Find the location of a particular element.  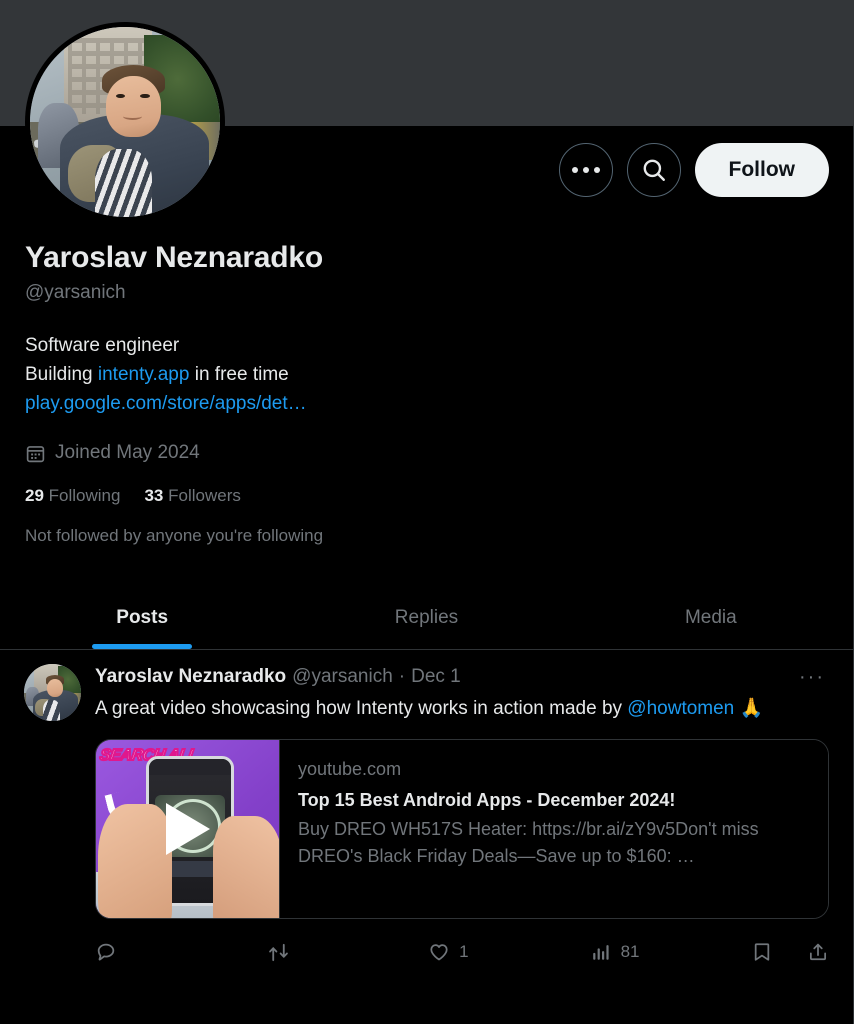

profile-display-name: Yaroslav Neznaradko is located at coordinates (174, 257).